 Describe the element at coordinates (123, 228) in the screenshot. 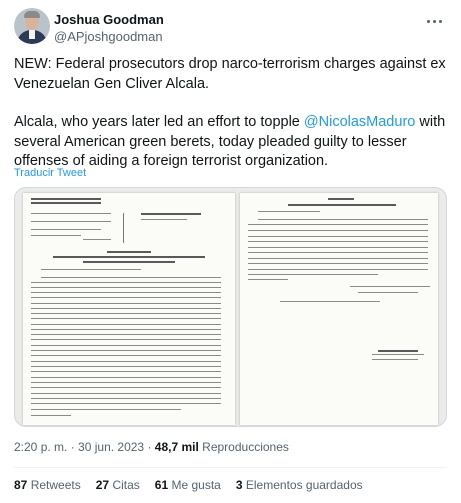

I see `document-caption-bracket` at that location.